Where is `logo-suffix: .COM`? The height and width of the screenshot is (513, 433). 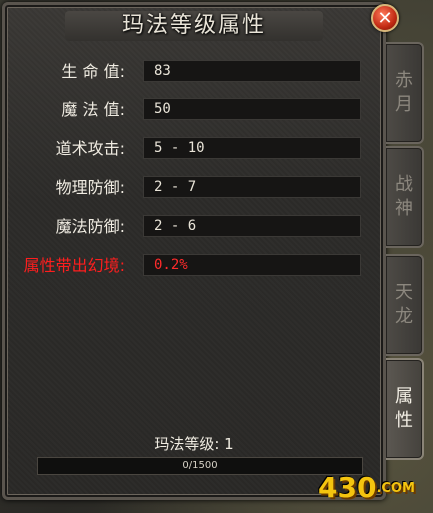 logo-suffix: .COM is located at coordinates (395, 488).